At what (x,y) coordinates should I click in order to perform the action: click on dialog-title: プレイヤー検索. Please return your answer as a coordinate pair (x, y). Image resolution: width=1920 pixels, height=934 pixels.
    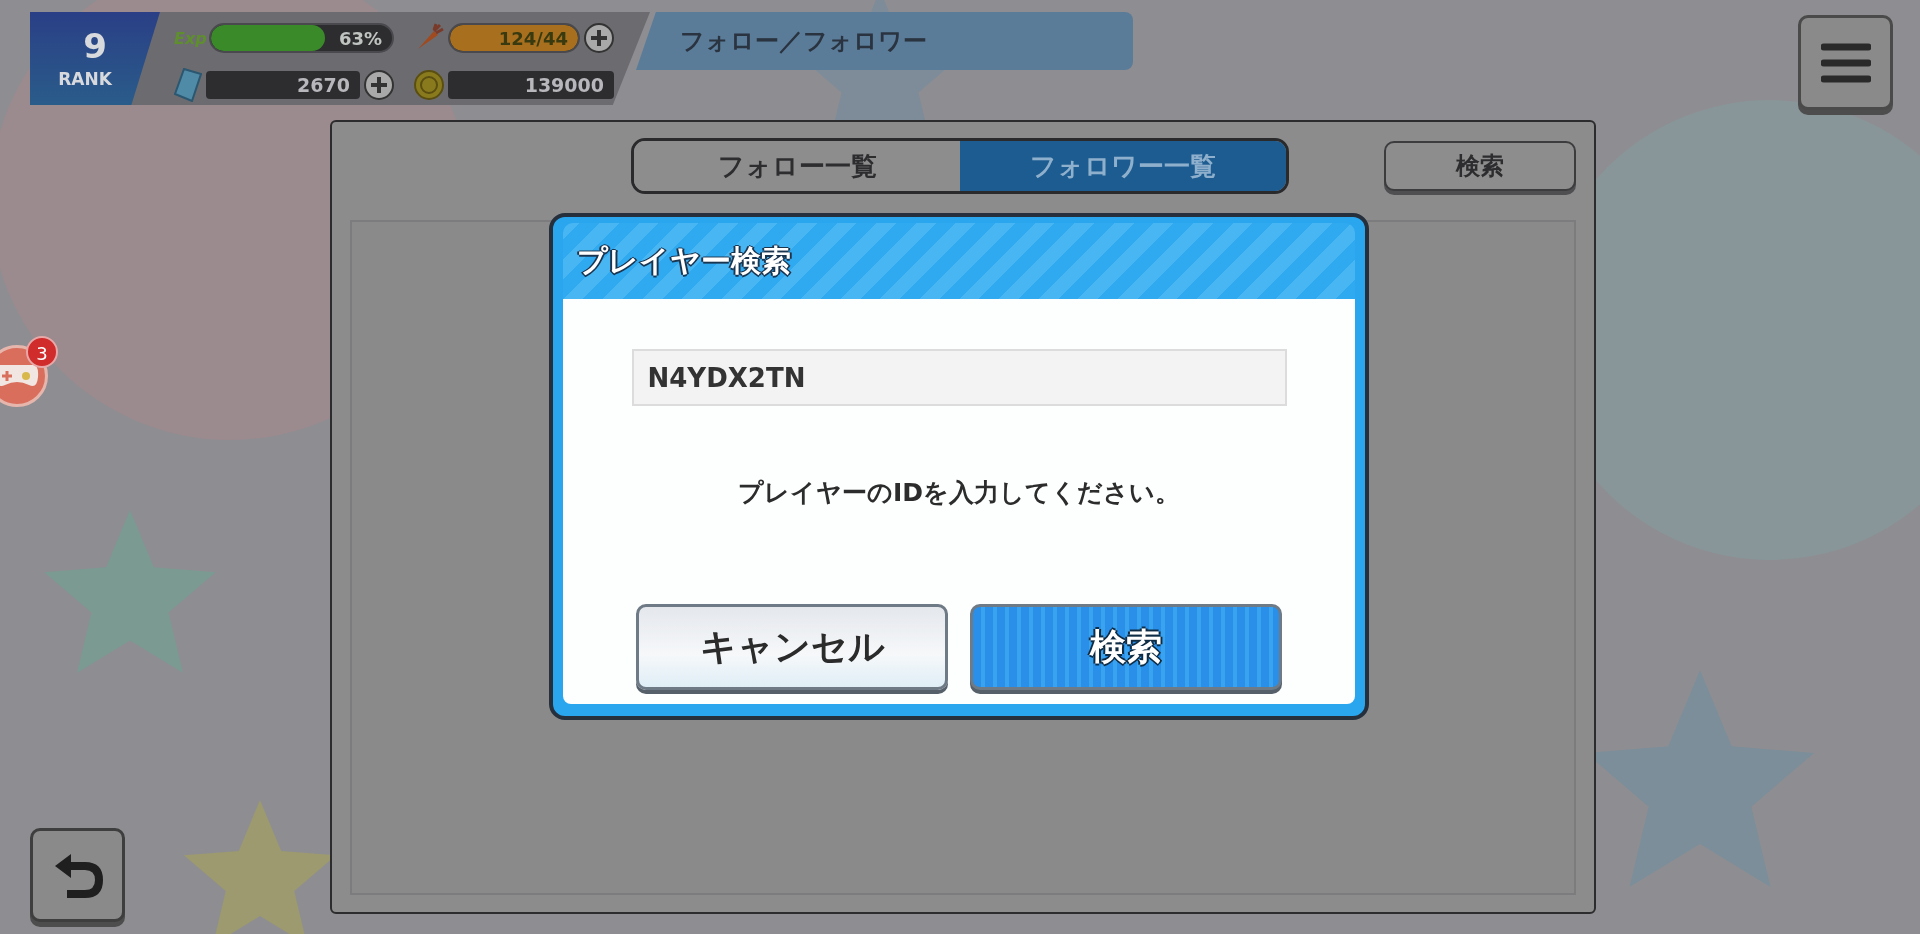
    Looking at the image, I should click on (684, 260).